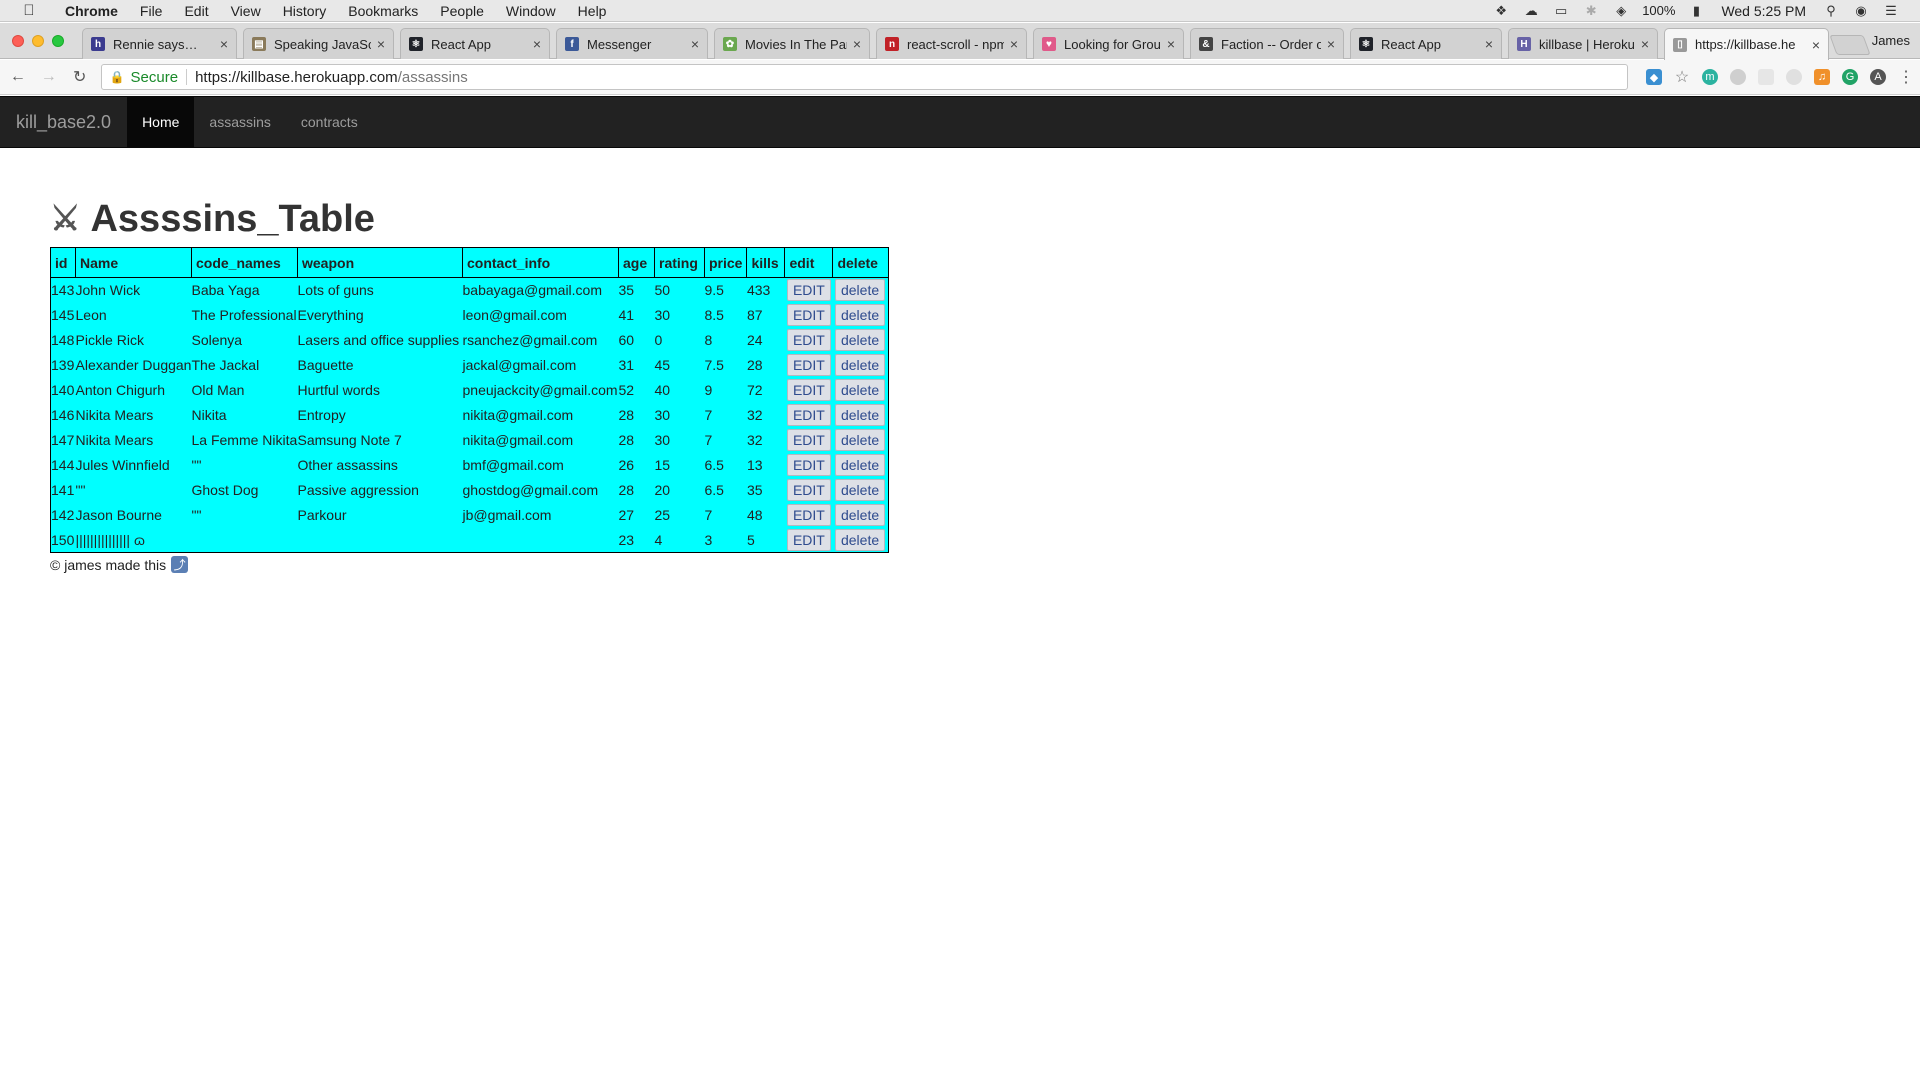 The height and width of the screenshot is (1080, 1920). I want to click on menu-bookmarks: Bookmarks, so click(383, 11).